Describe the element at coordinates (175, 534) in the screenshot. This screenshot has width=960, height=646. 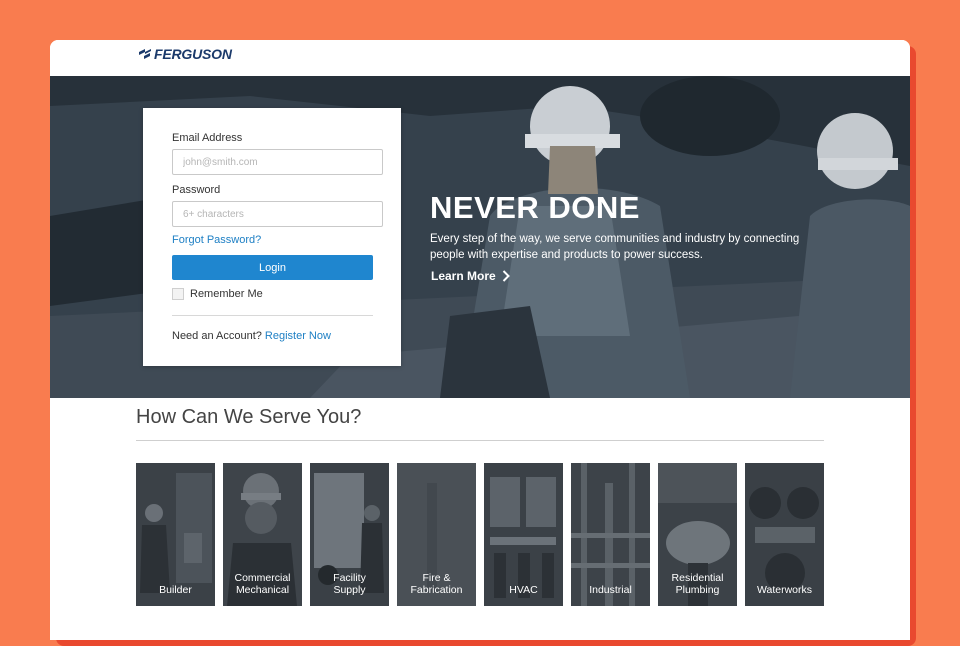
I see `tile-builder: Builder` at that location.